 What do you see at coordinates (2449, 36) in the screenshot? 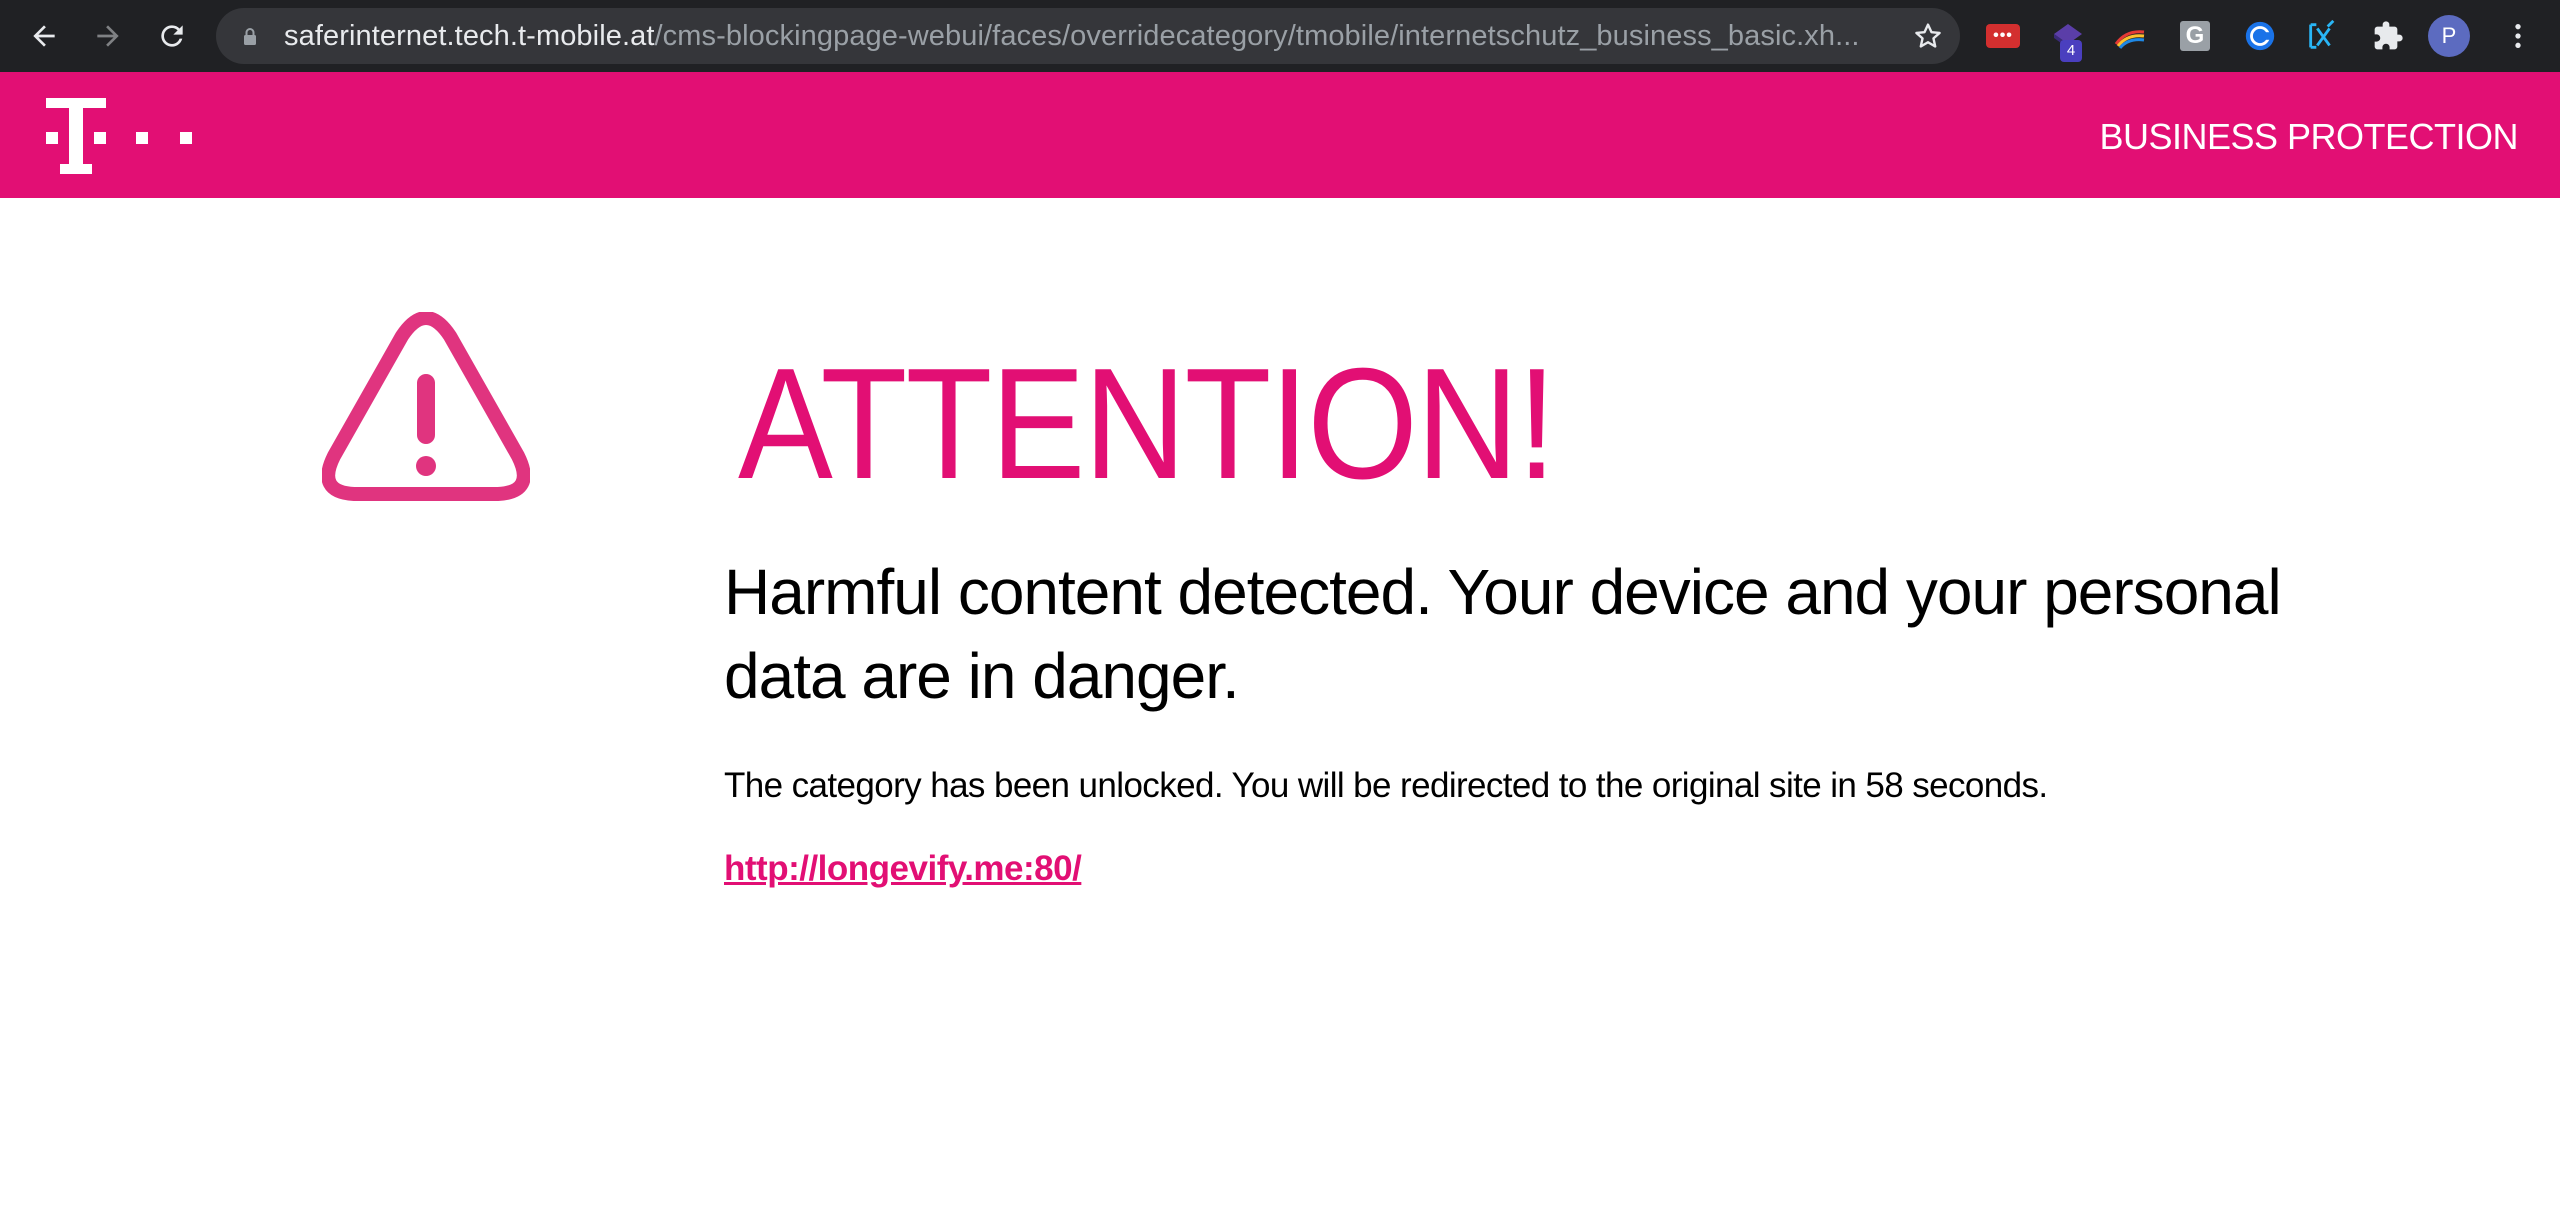
I see `profile-avatar: P` at bounding box center [2449, 36].